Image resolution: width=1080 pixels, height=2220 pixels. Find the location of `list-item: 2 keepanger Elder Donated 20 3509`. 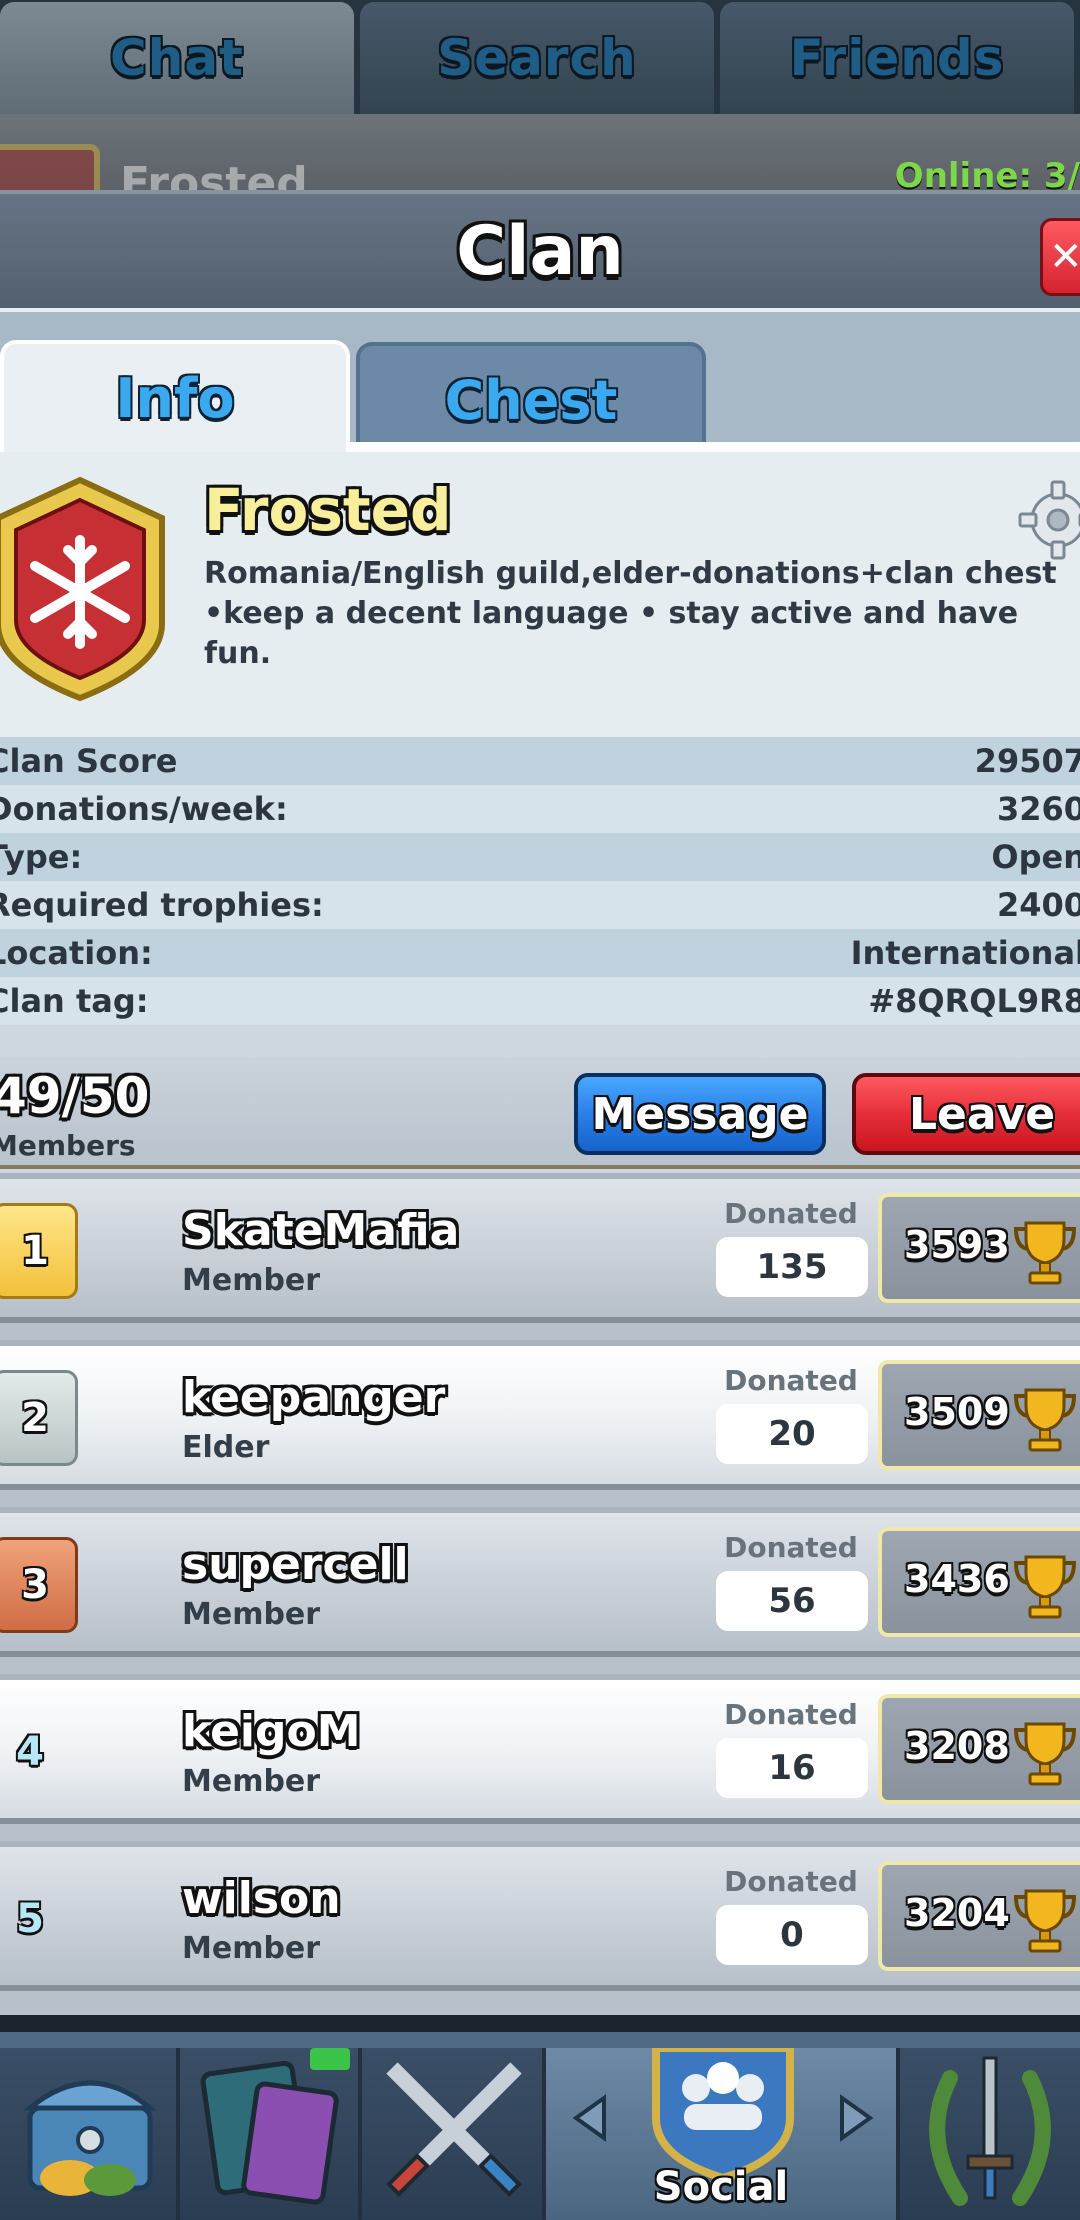

list-item: 2 keepanger Elder Donated 20 3509 is located at coordinates (540, 1415).